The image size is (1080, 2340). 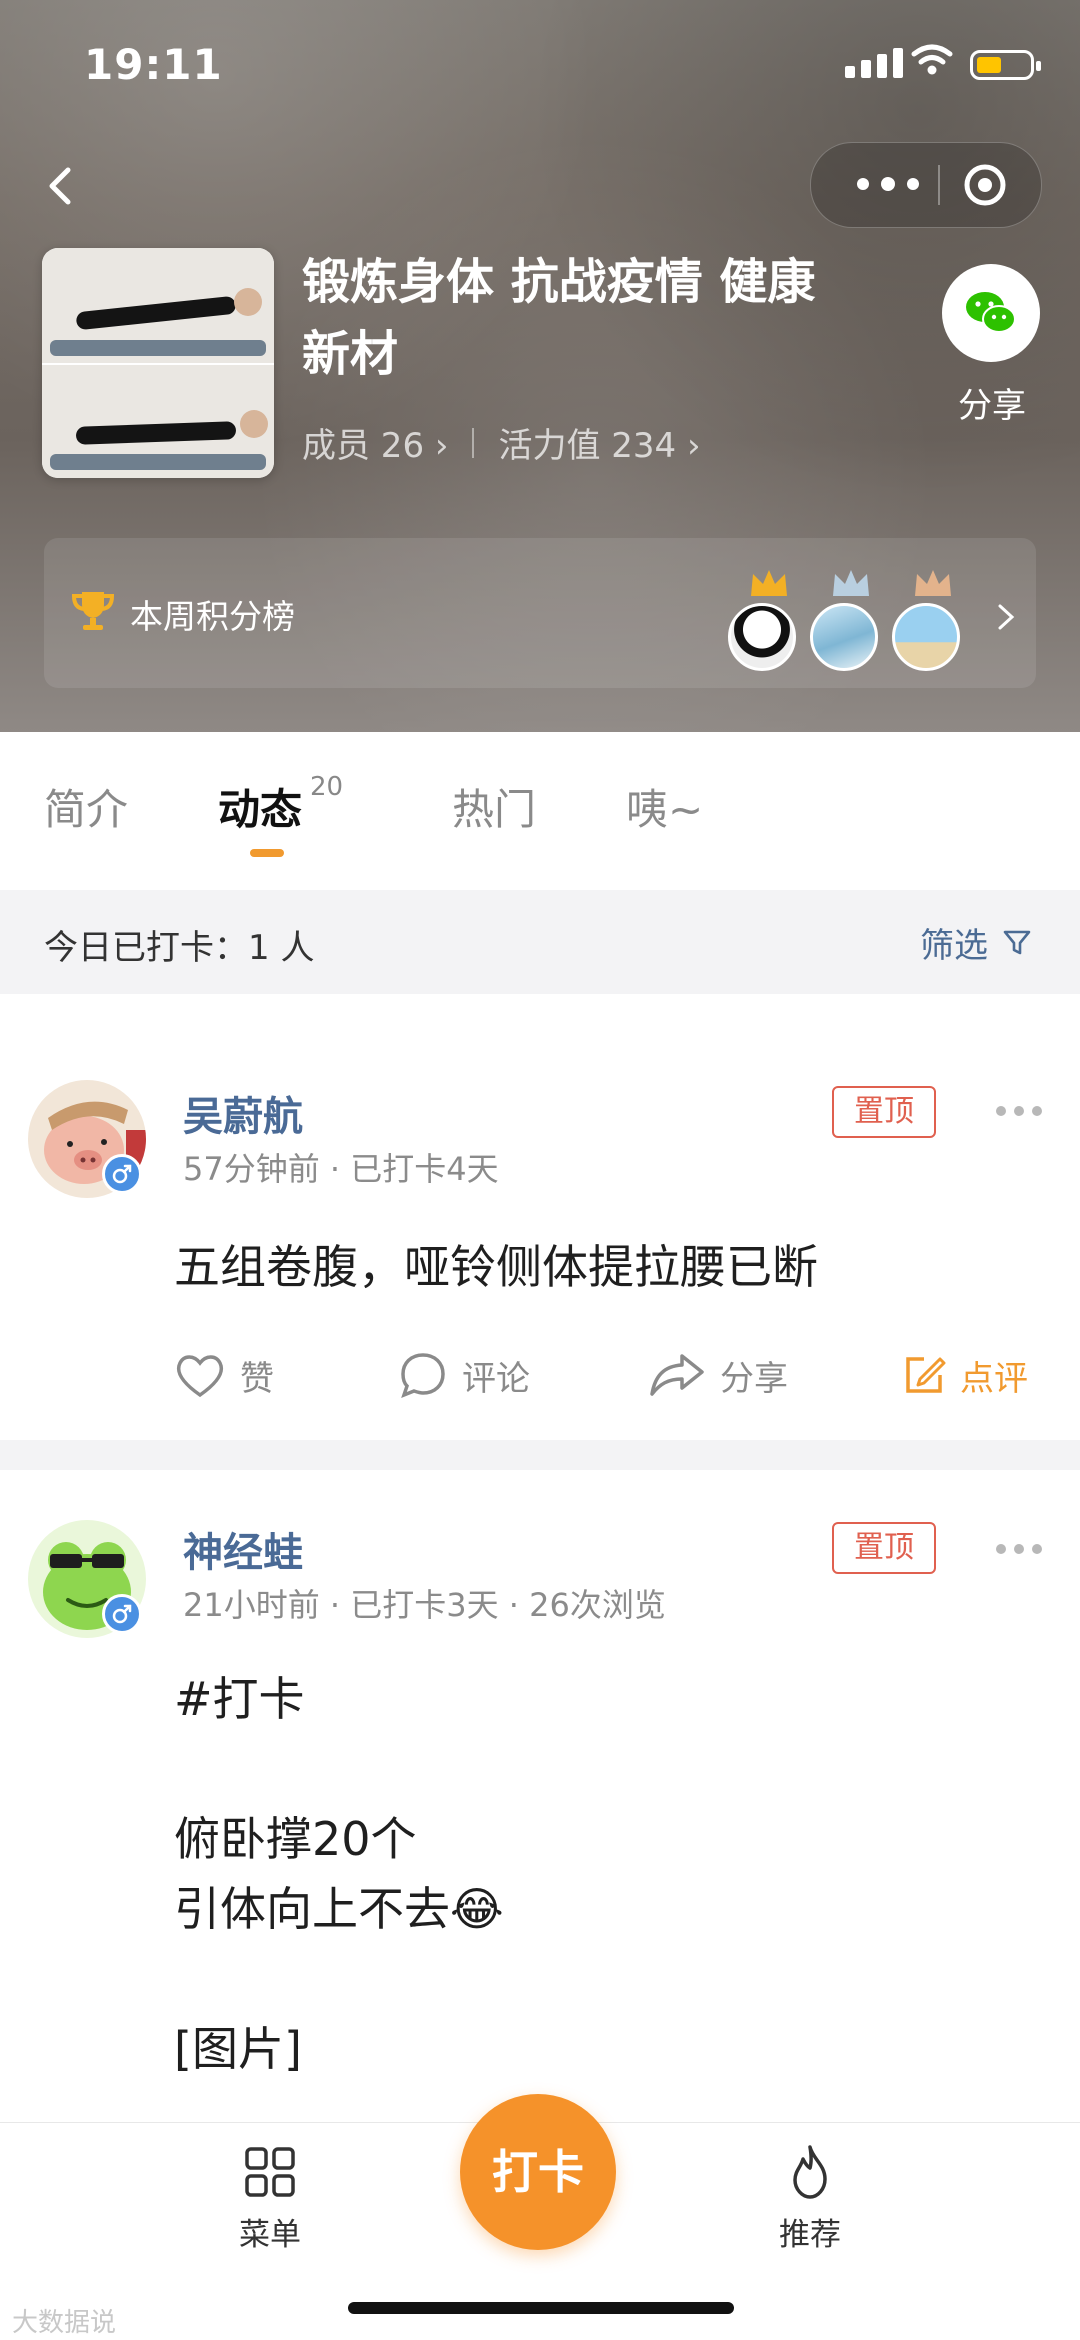 I want to click on back-icon, so click(x=62, y=186).